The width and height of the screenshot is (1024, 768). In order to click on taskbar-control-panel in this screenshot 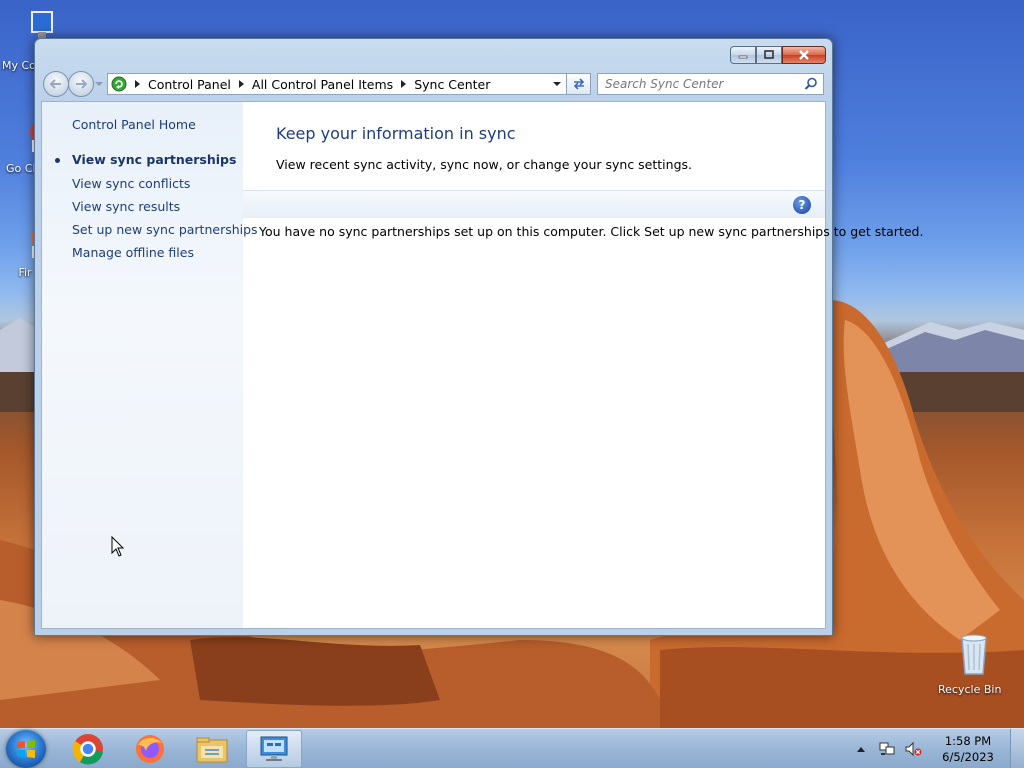, I will do `click(274, 749)`.